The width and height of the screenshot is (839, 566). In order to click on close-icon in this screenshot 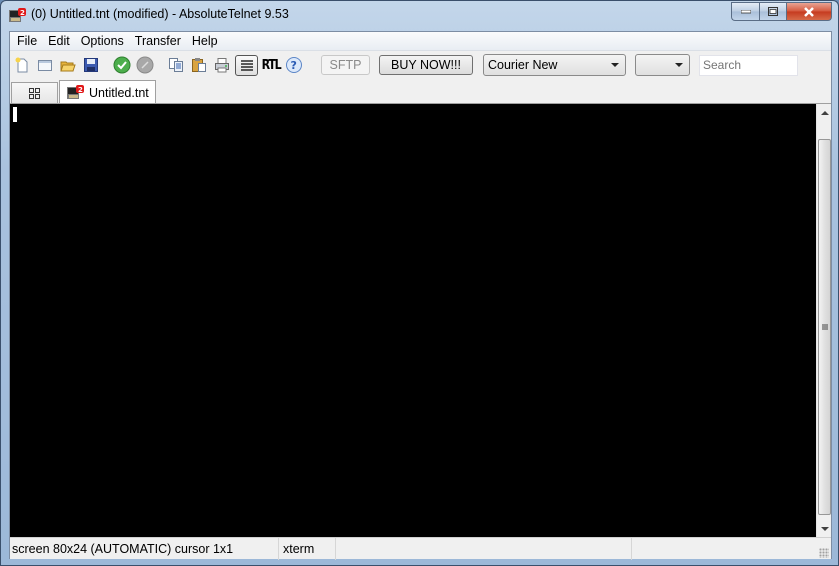, I will do `click(809, 11)`.